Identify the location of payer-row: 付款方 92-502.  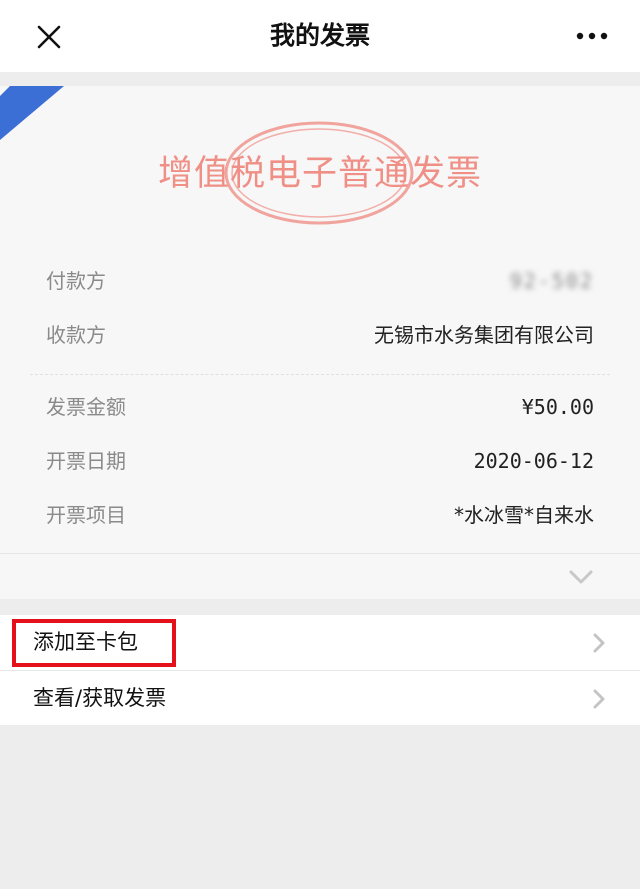
(320, 281).